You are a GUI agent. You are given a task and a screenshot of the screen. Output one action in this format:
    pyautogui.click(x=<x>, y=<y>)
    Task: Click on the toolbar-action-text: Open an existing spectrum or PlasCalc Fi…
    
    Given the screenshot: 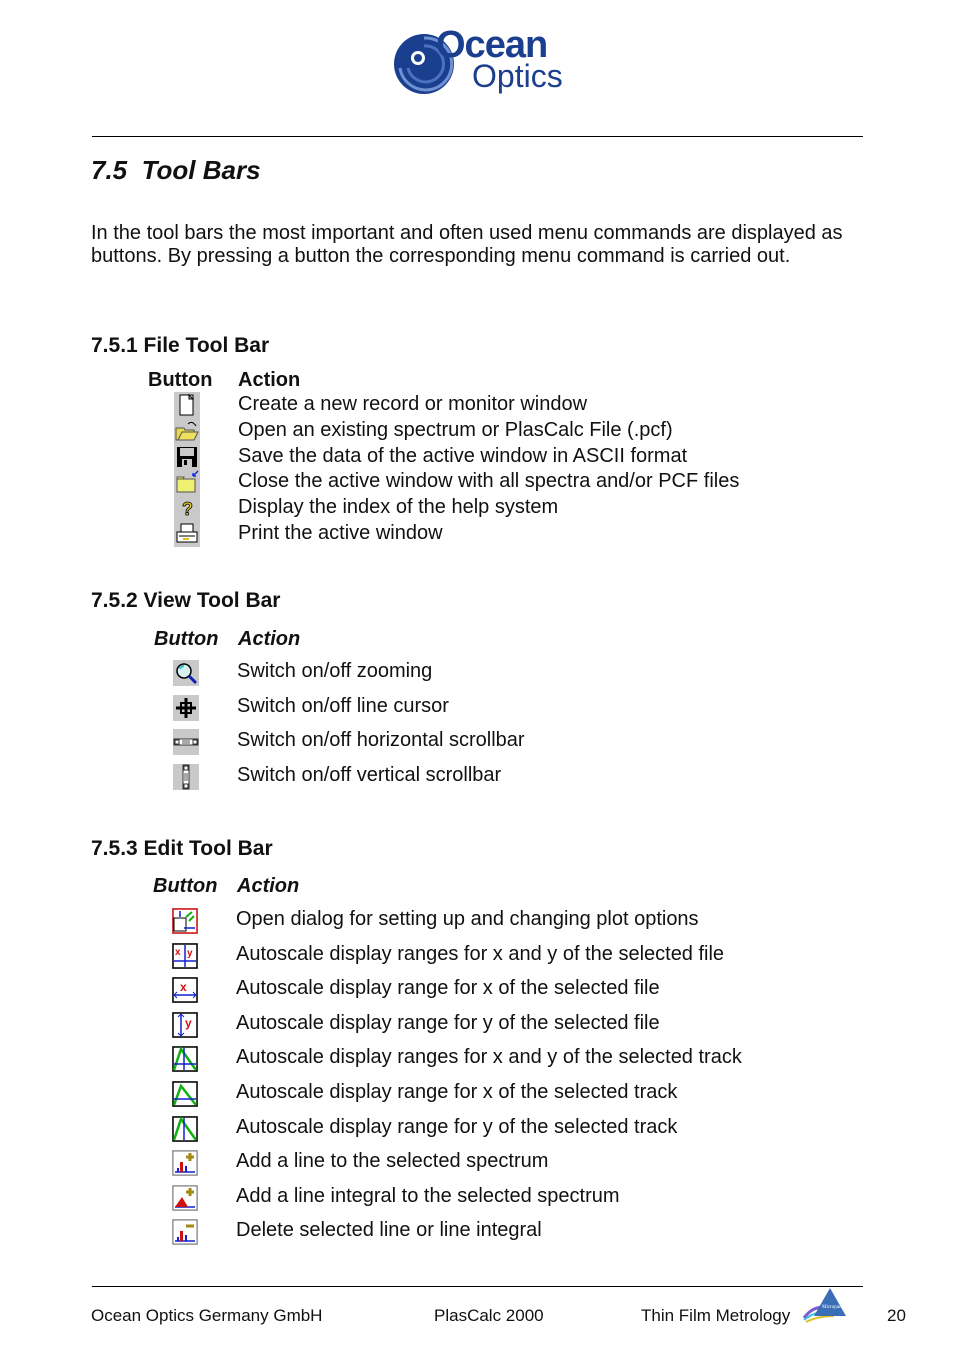 What is the action you would take?
    pyautogui.click(x=455, y=429)
    